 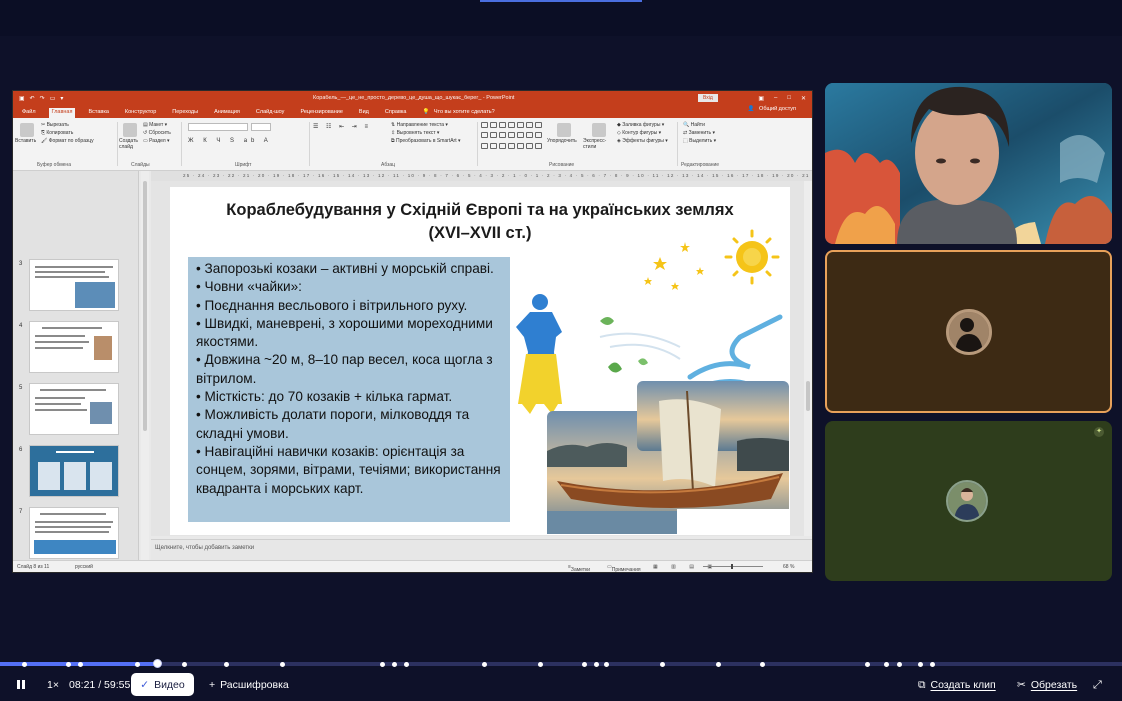 I want to click on select-button: ⬚ Выделить ▾, so click(x=699, y=141).